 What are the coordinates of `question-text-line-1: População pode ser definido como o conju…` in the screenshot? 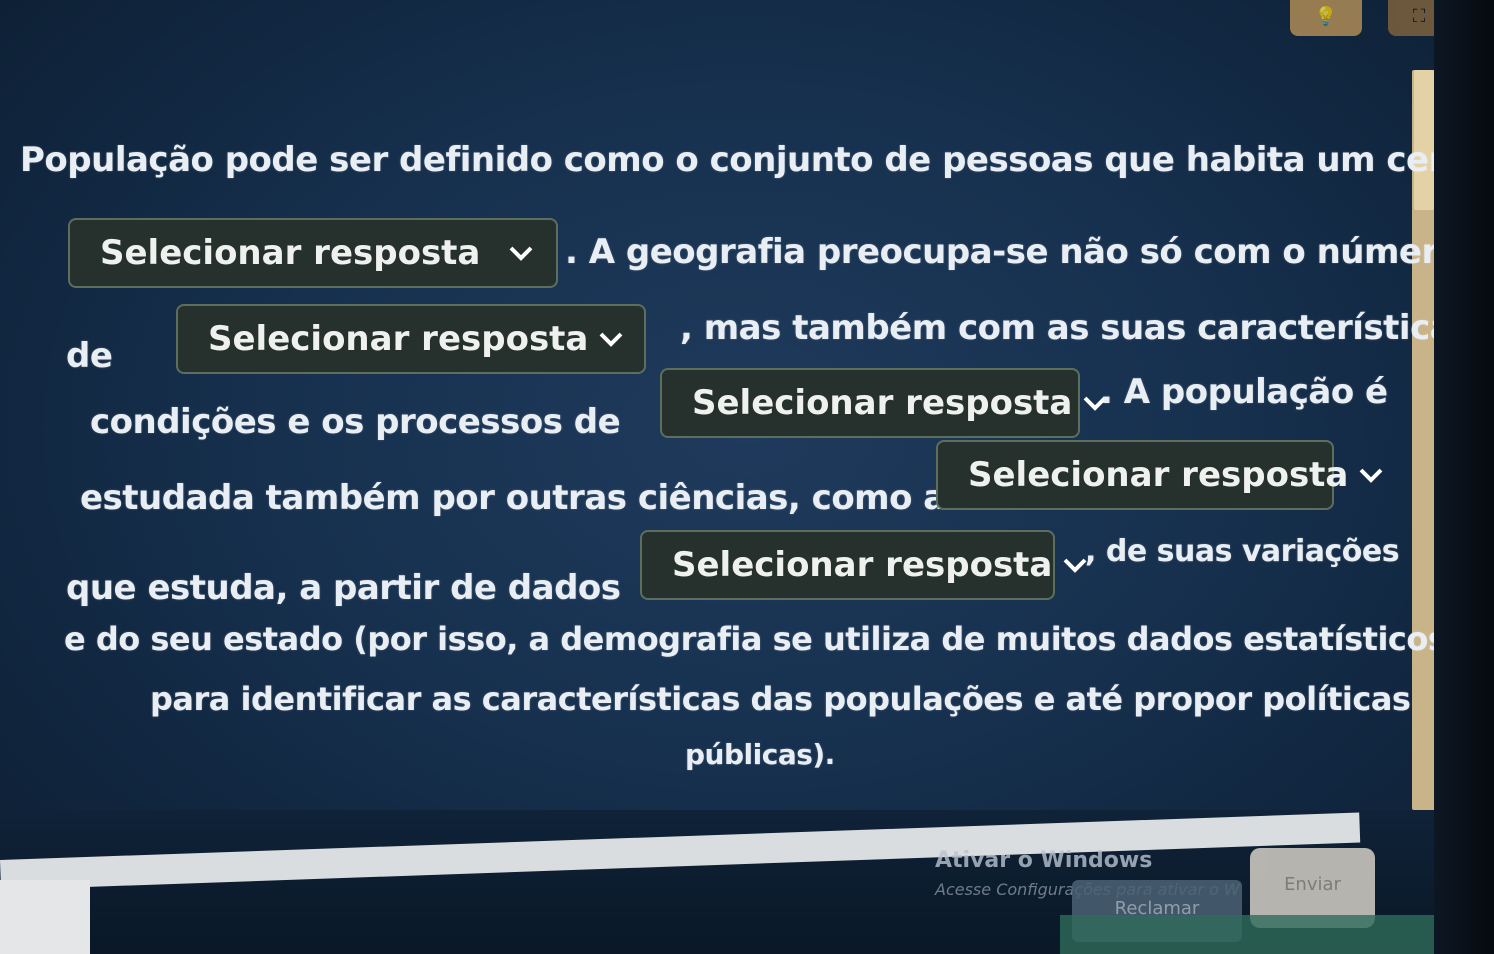 It's located at (752, 160).